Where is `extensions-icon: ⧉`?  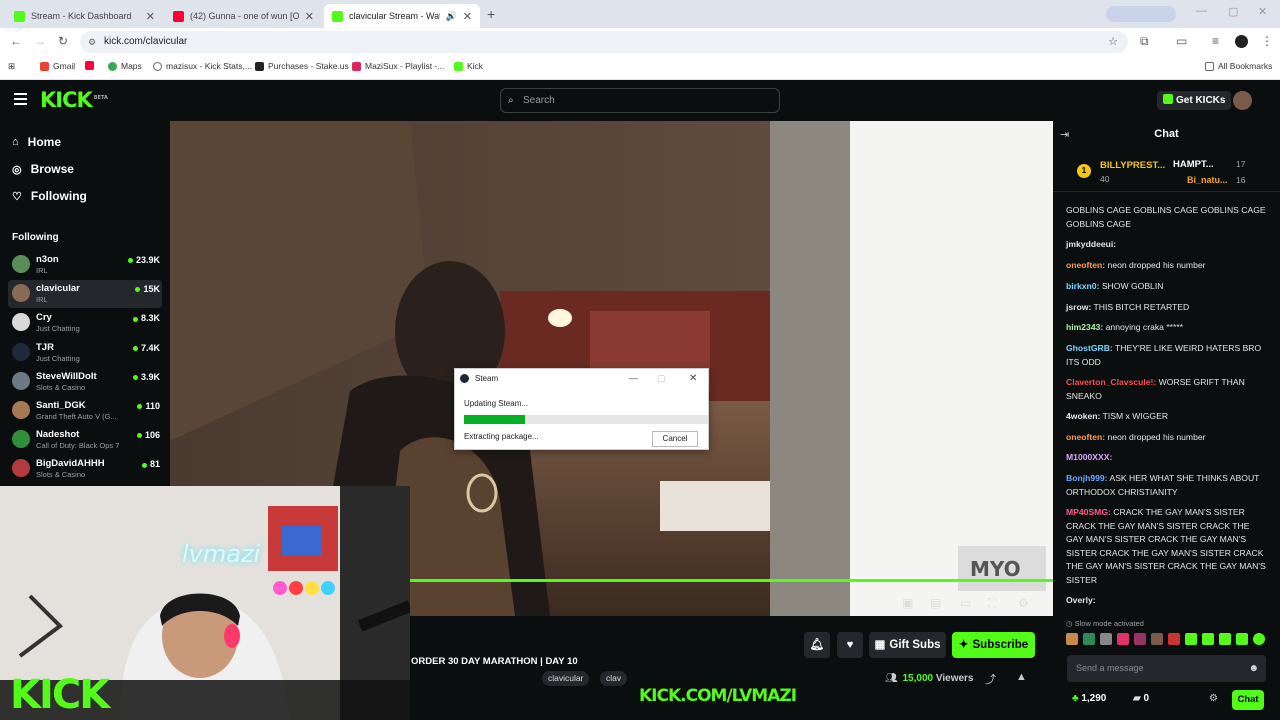 extensions-icon: ⧉ is located at coordinates (1144, 41).